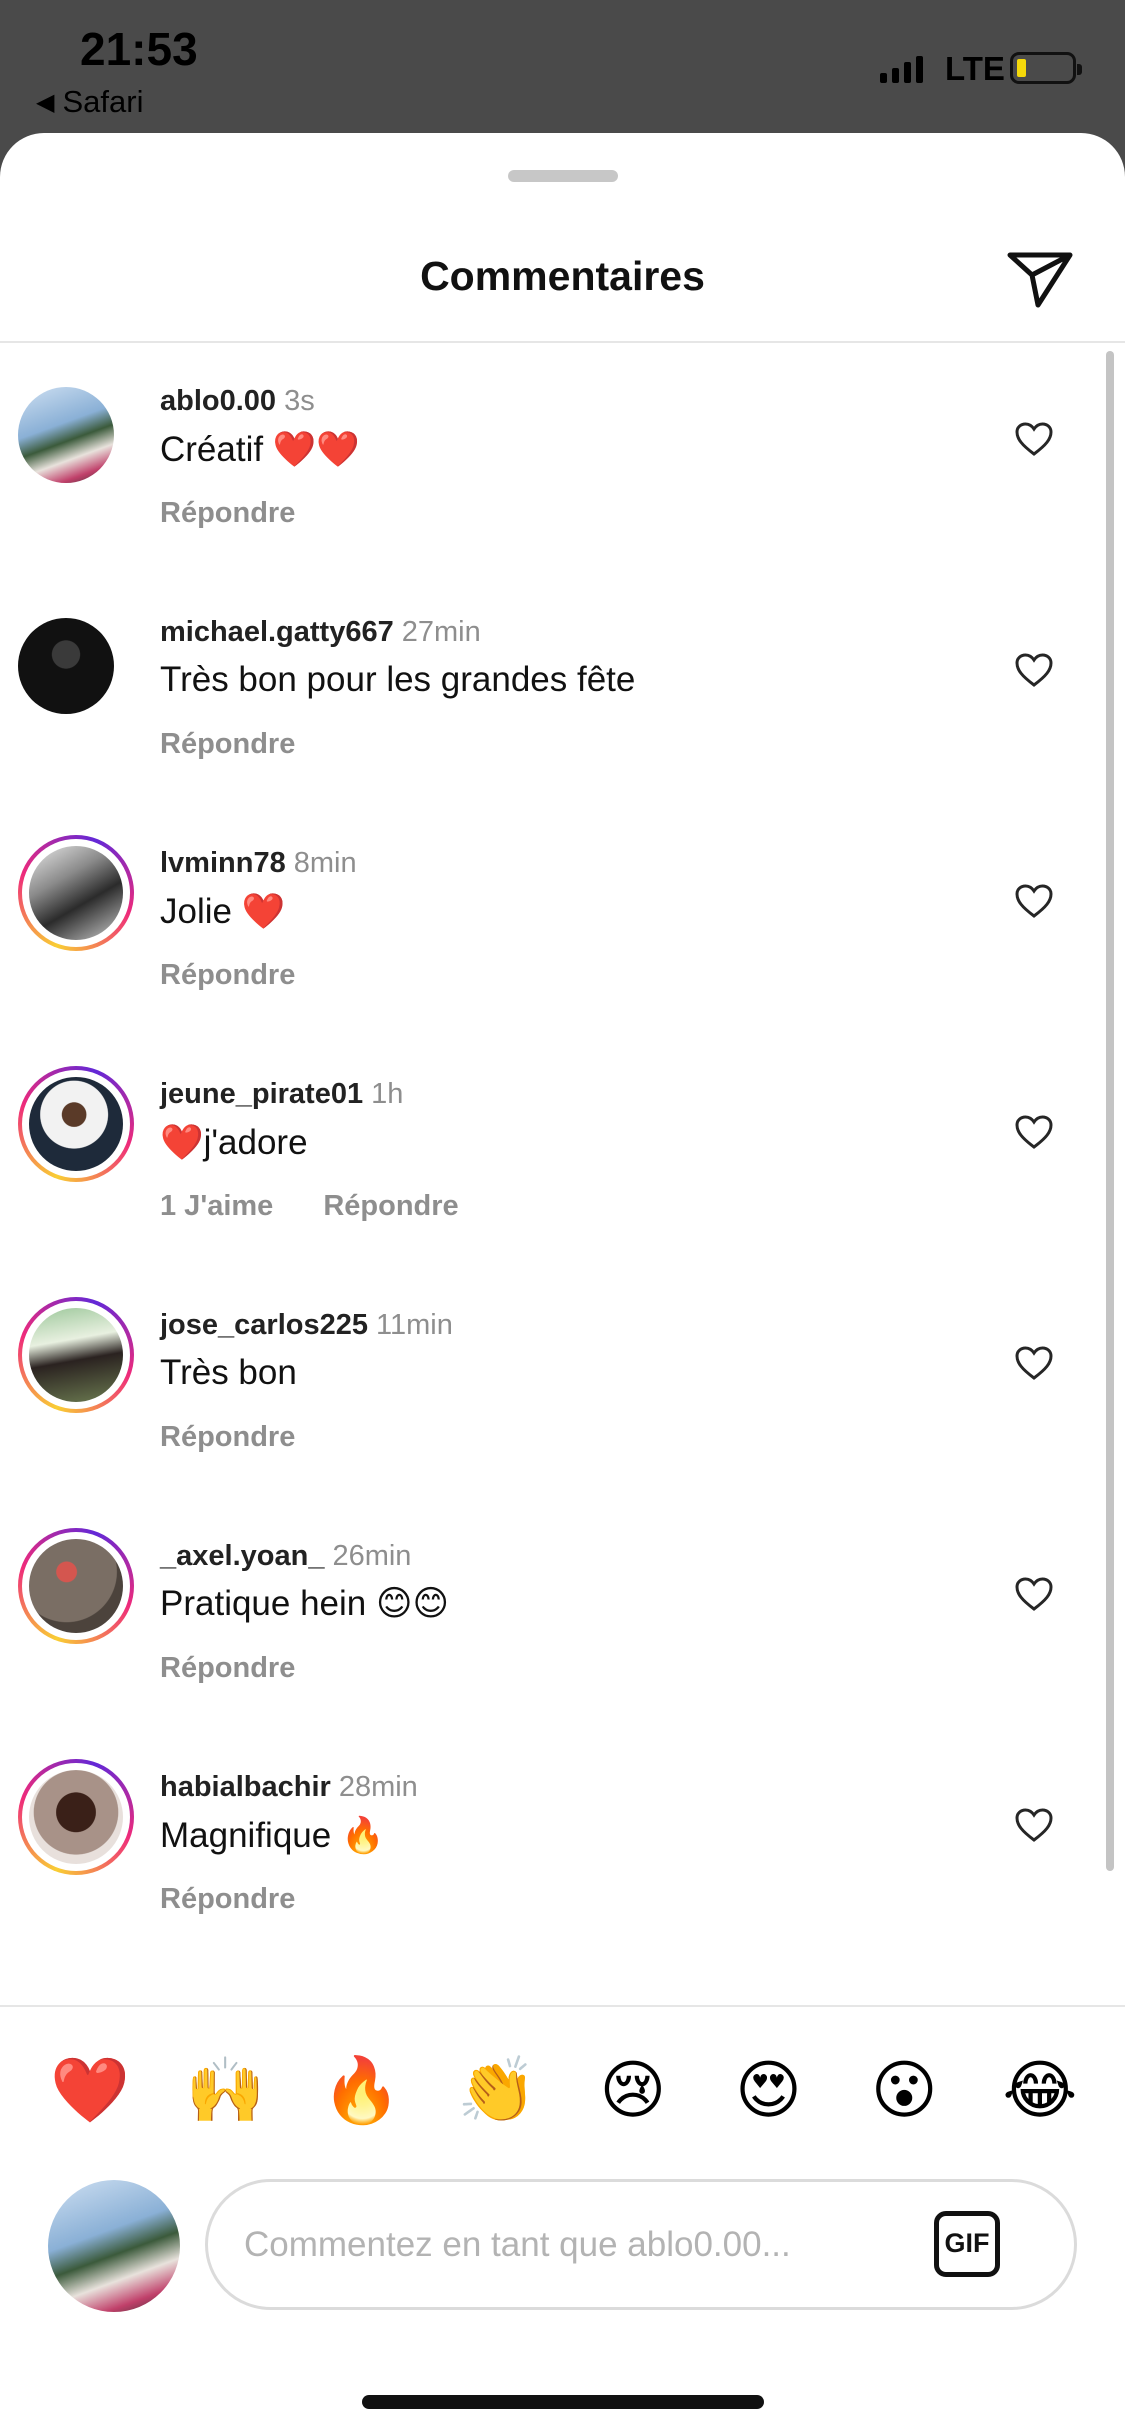  Describe the element at coordinates (414, 1325) in the screenshot. I see `comment-time: 11min` at that location.